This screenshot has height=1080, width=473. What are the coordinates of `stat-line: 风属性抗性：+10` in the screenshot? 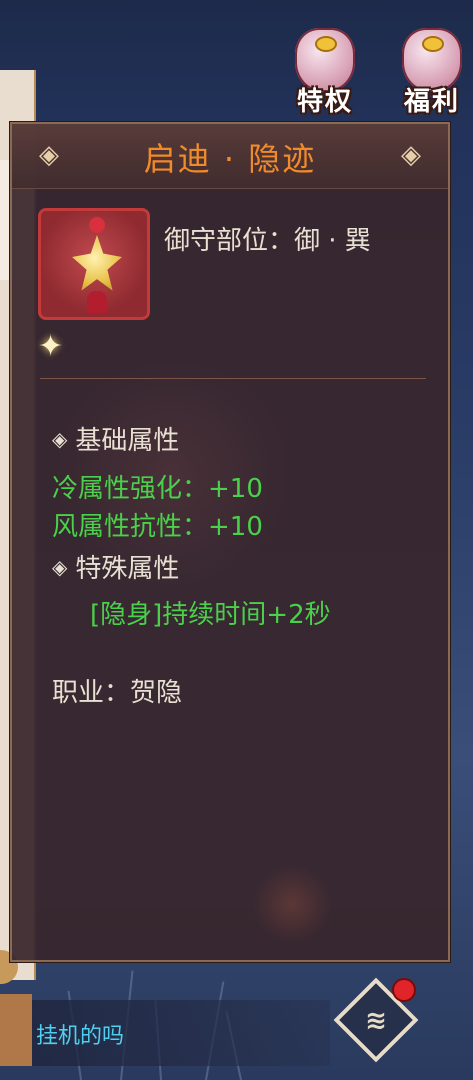 It's located at (157, 527).